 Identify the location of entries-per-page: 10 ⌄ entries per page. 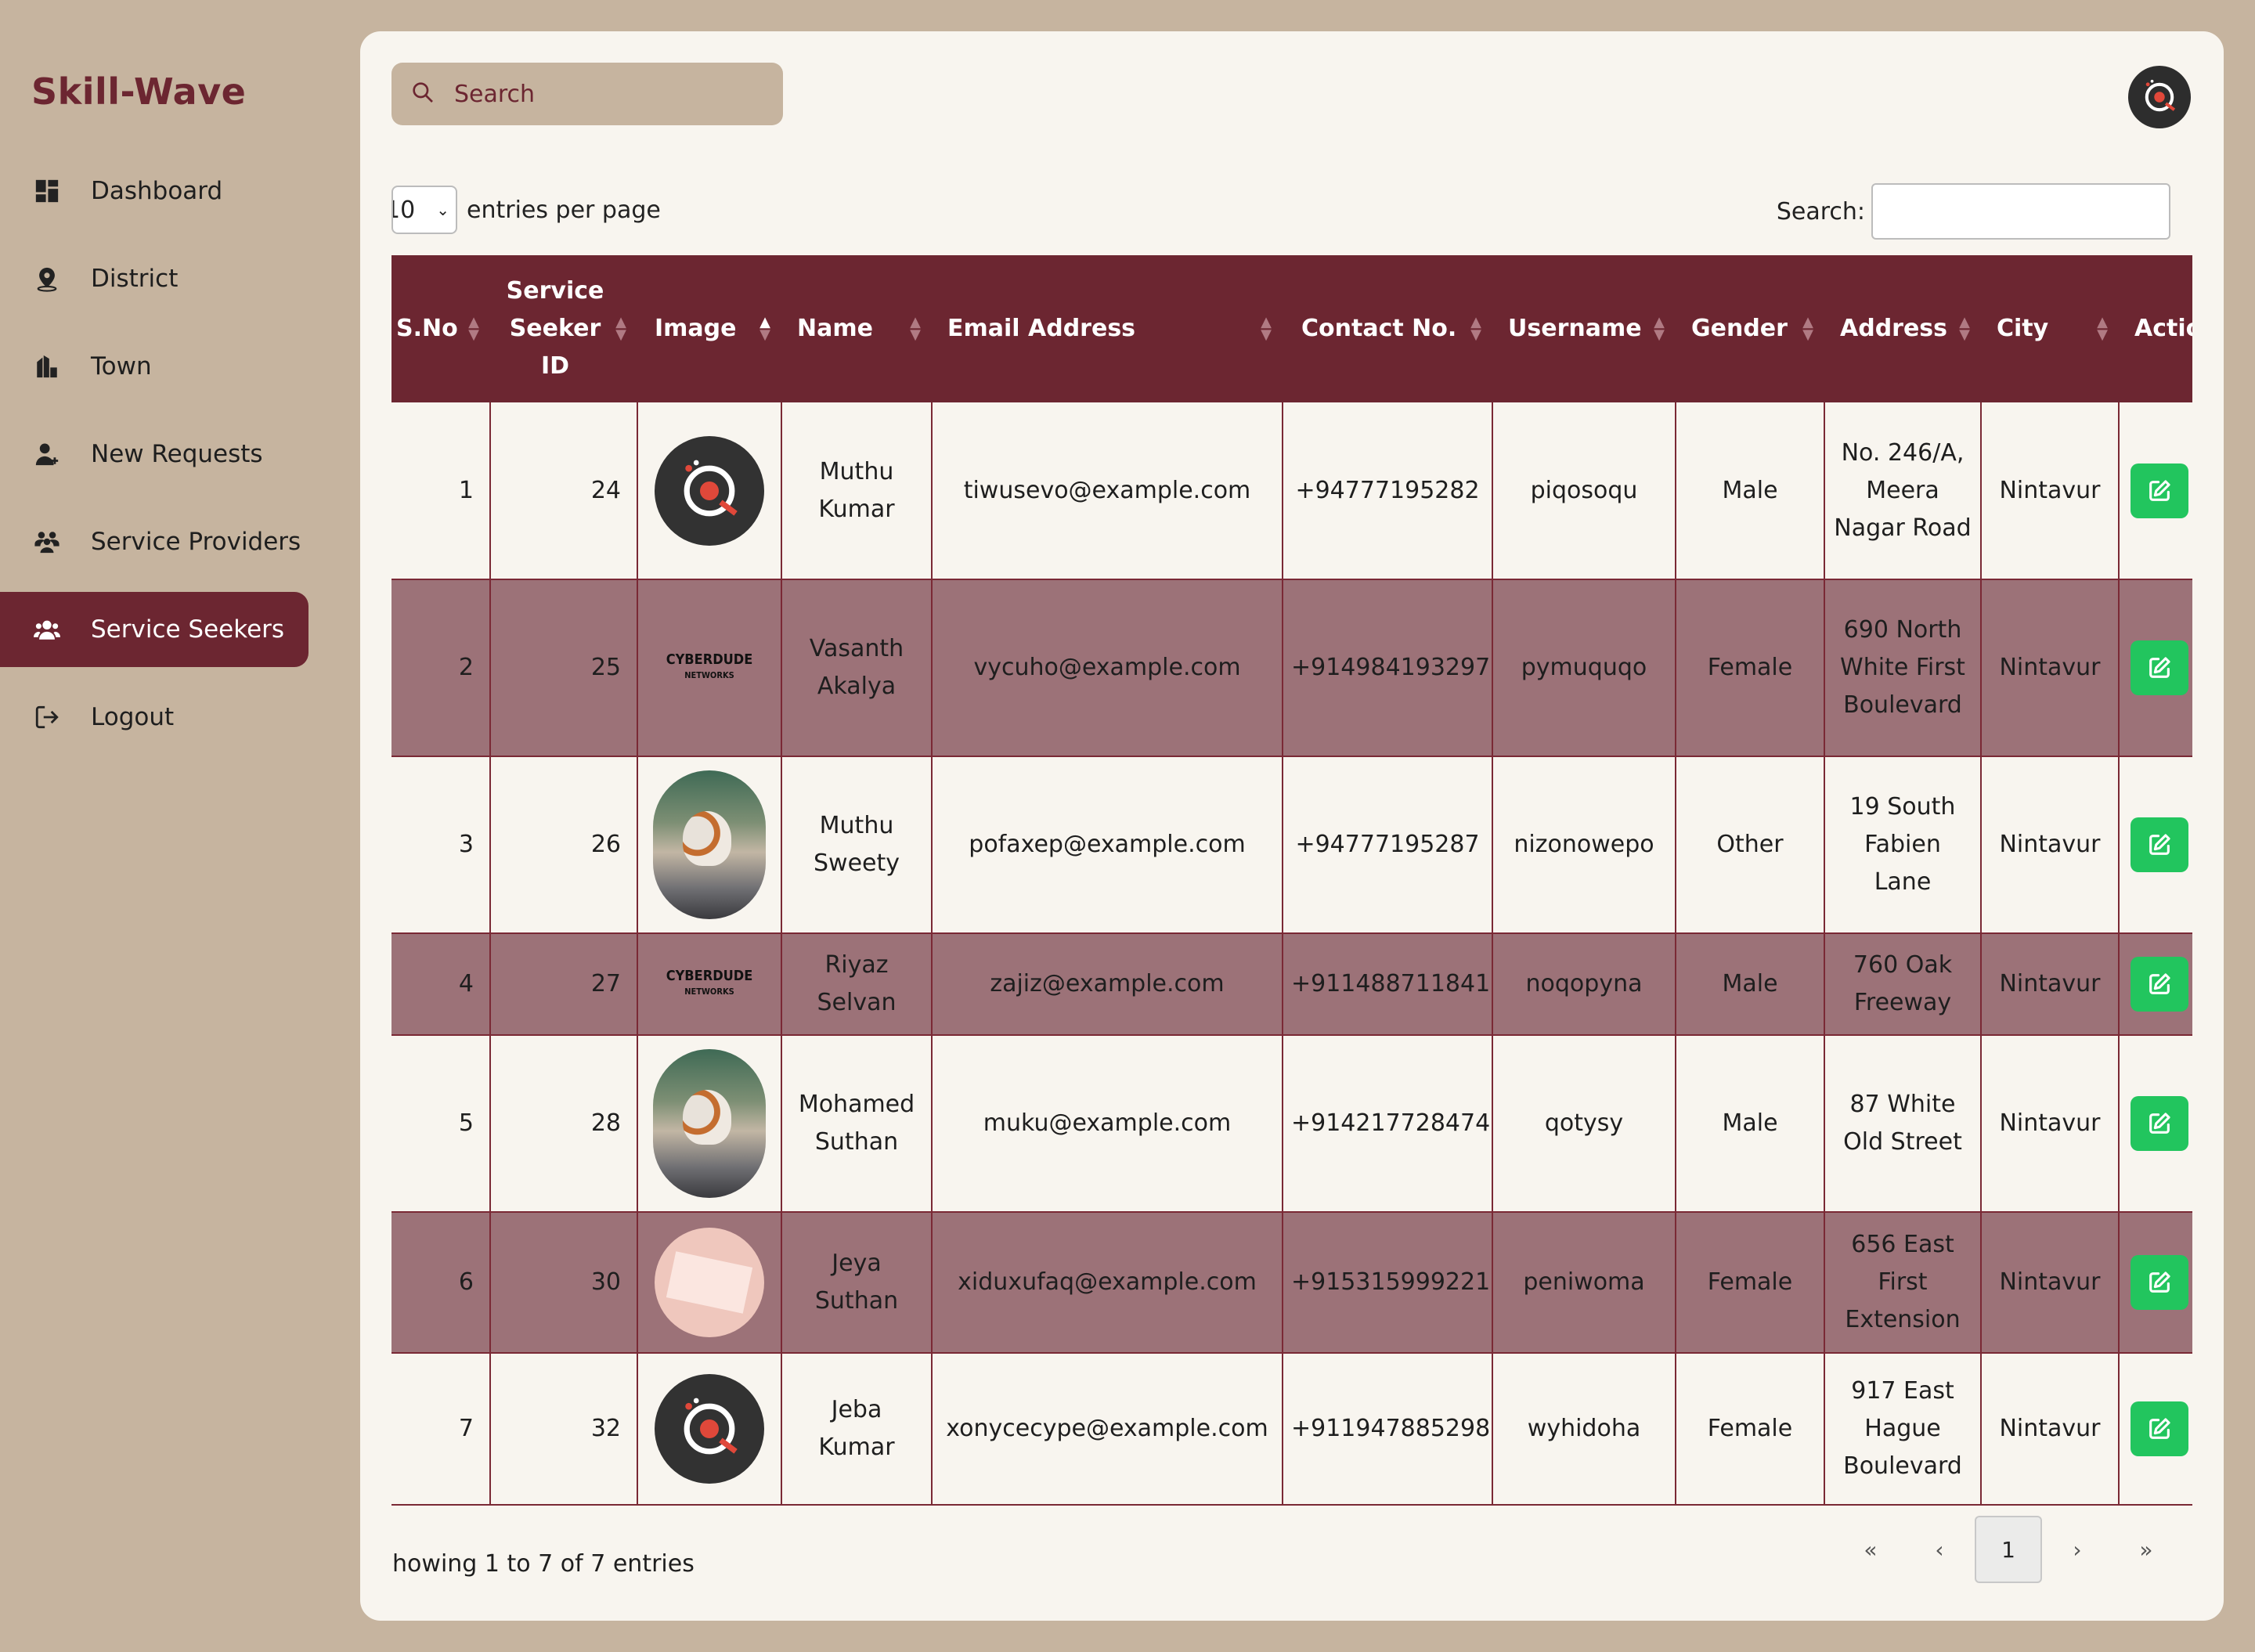
(526, 210).